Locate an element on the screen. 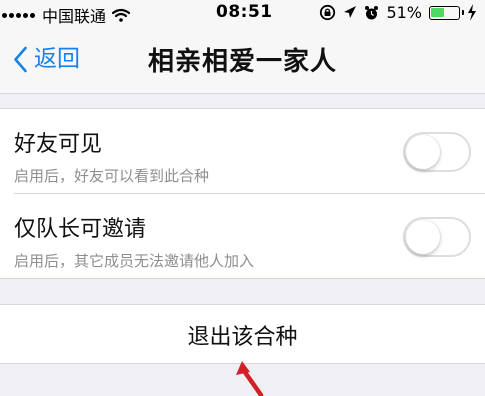 This screenshot has height=396, width=485. setting-description: 启用后，其它成员无法邀请他人加入 is located at coordinates (134, 261).